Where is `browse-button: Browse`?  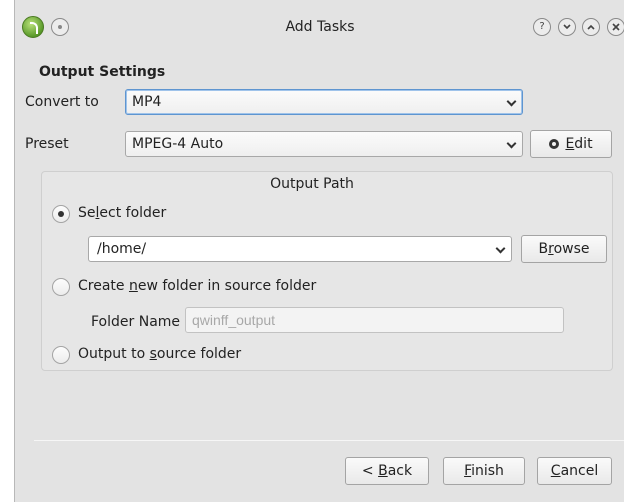 browse-button: Browse is located at coordinates (564, 249).